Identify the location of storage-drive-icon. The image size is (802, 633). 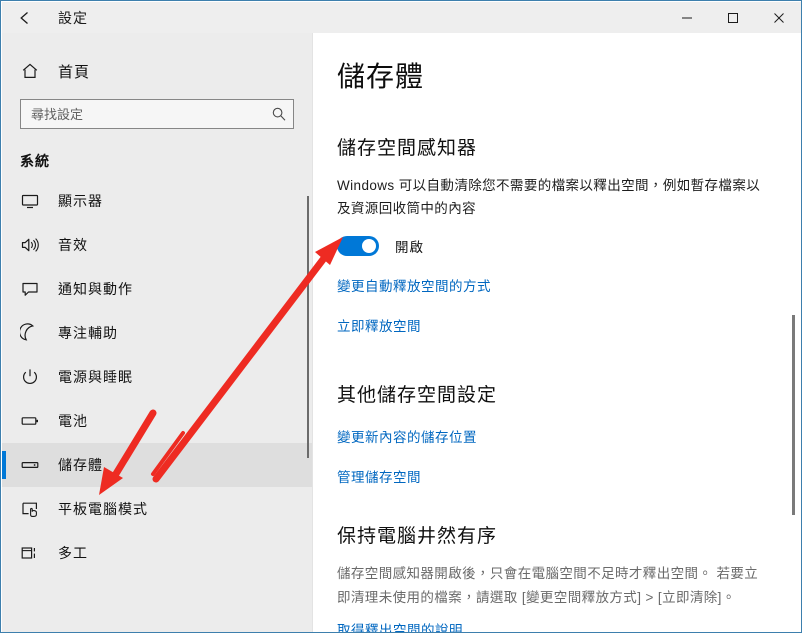
(33, 465).